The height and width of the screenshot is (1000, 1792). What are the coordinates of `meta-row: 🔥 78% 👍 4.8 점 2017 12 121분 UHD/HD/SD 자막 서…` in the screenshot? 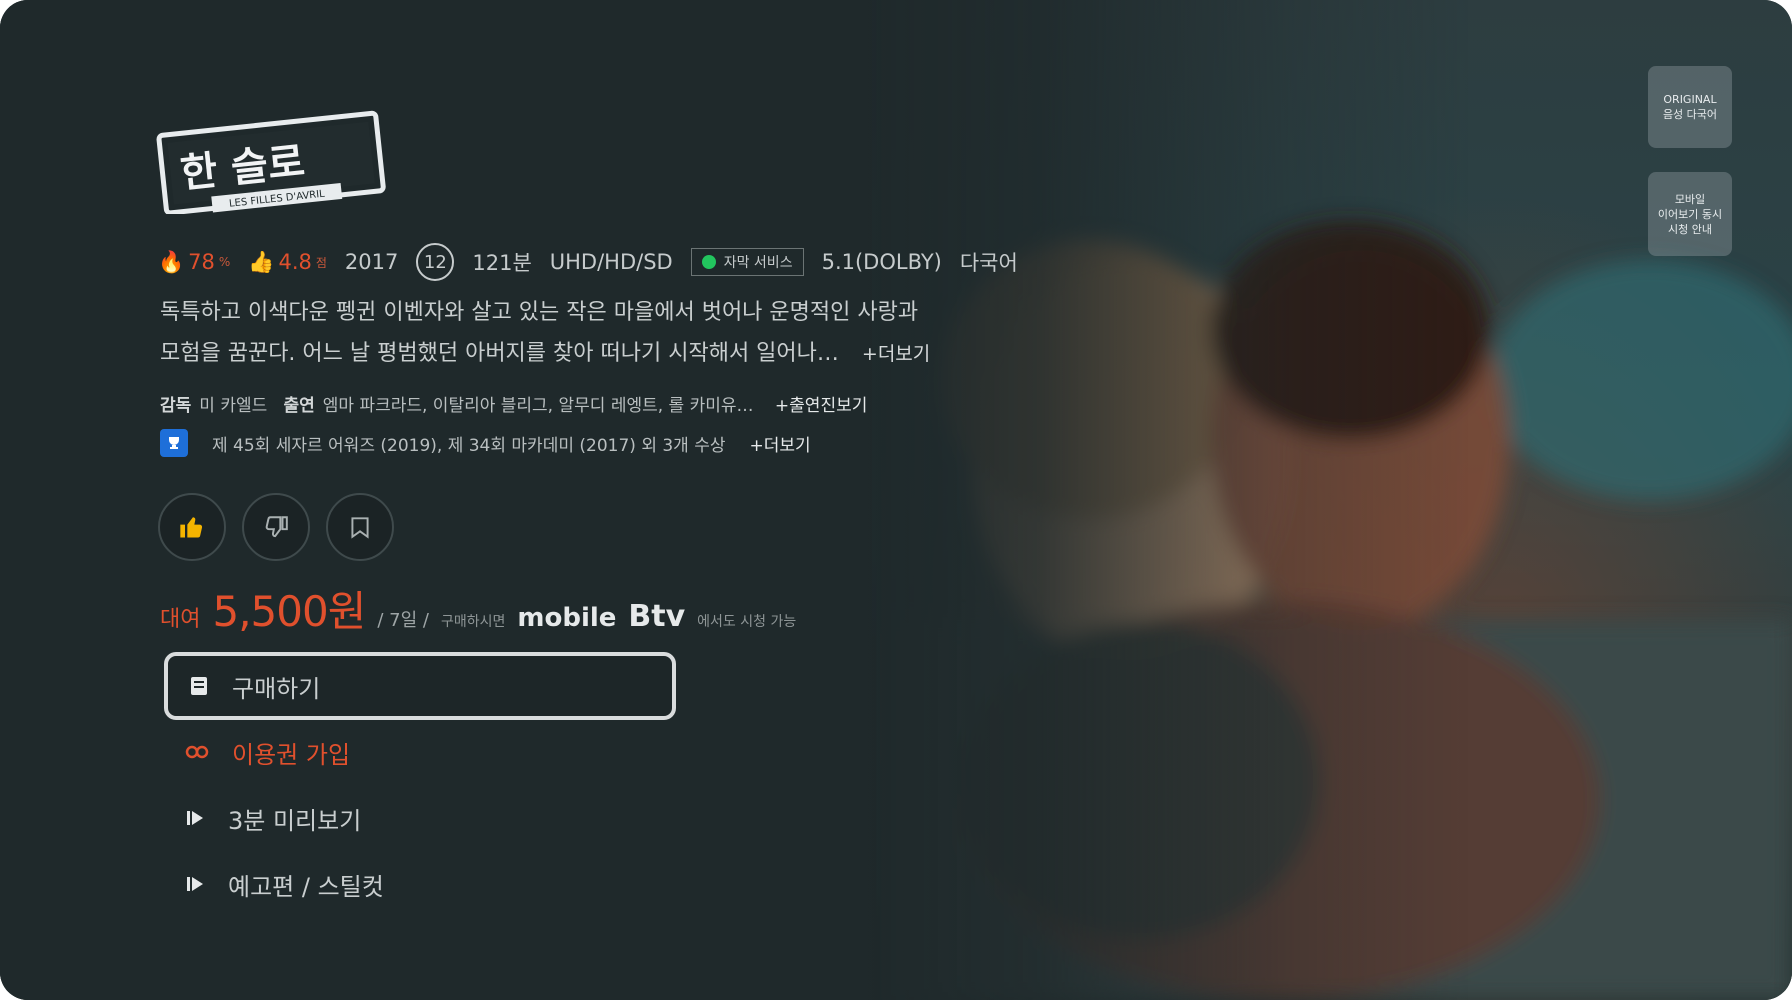 It's located at (588, 262).